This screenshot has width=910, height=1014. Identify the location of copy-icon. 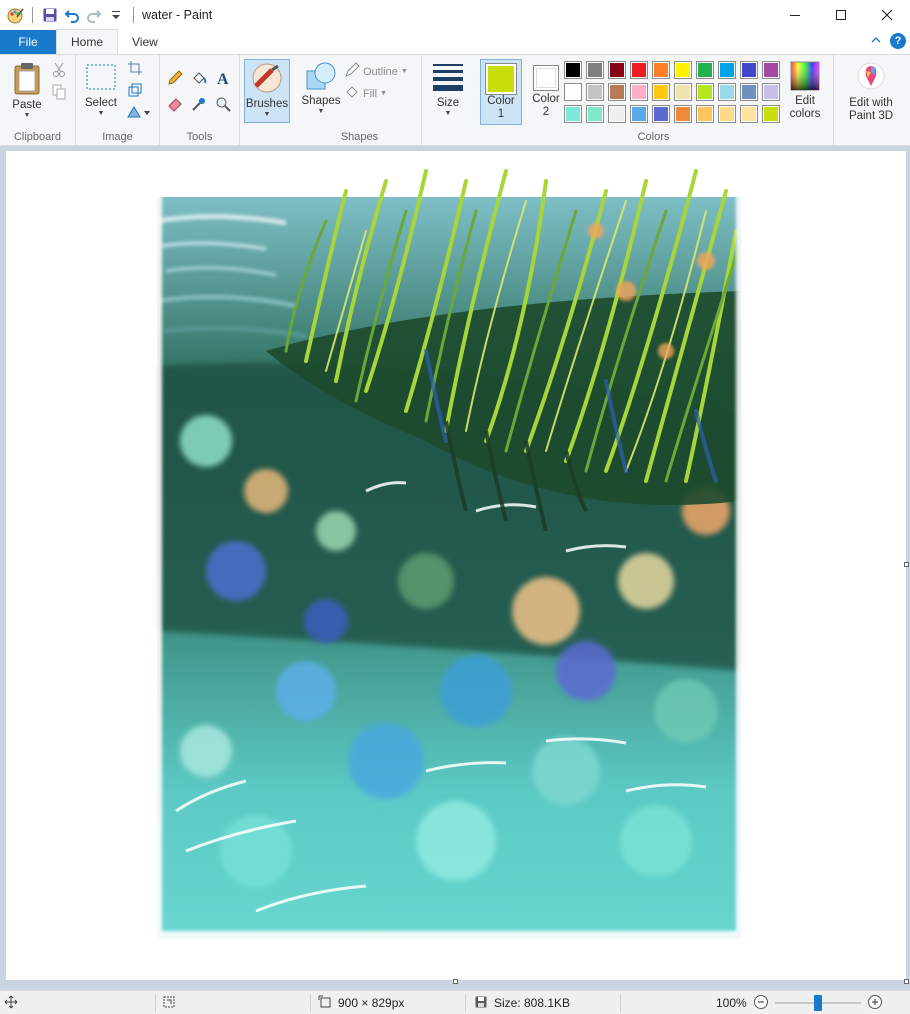
(59, 92).